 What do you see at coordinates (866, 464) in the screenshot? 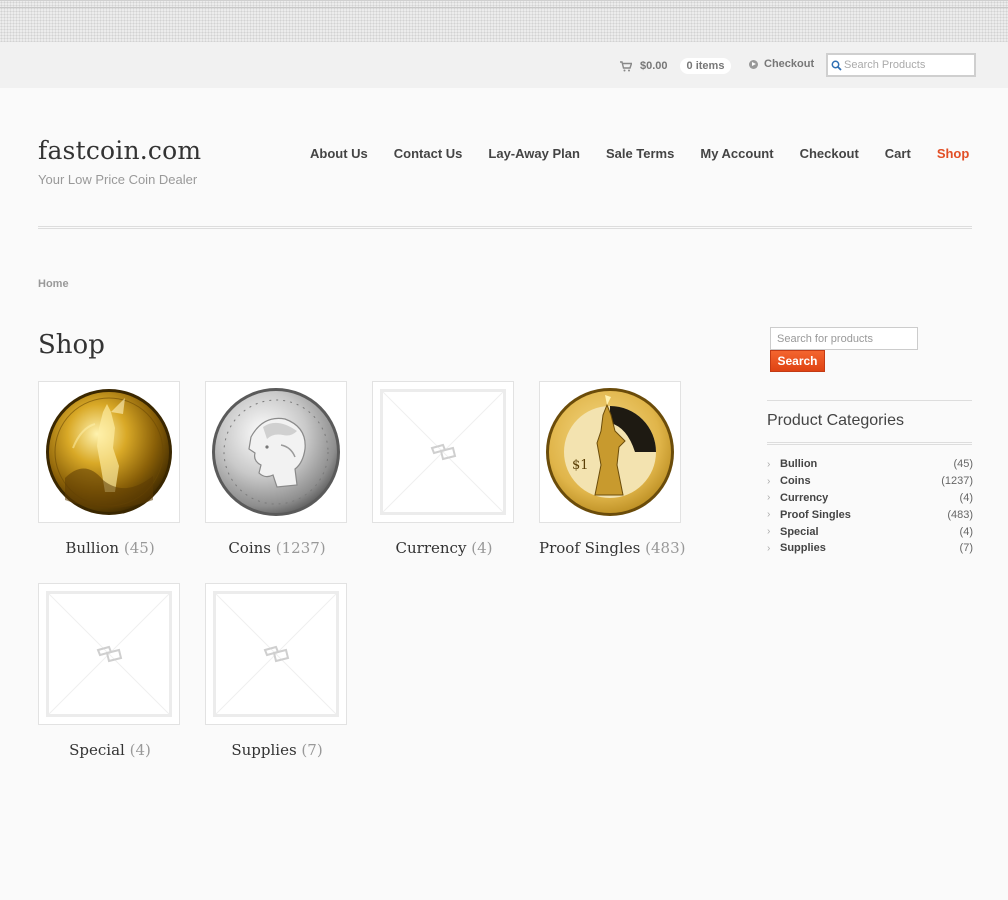
I see `category-link: Bullion` at bounding box center [866, 464].